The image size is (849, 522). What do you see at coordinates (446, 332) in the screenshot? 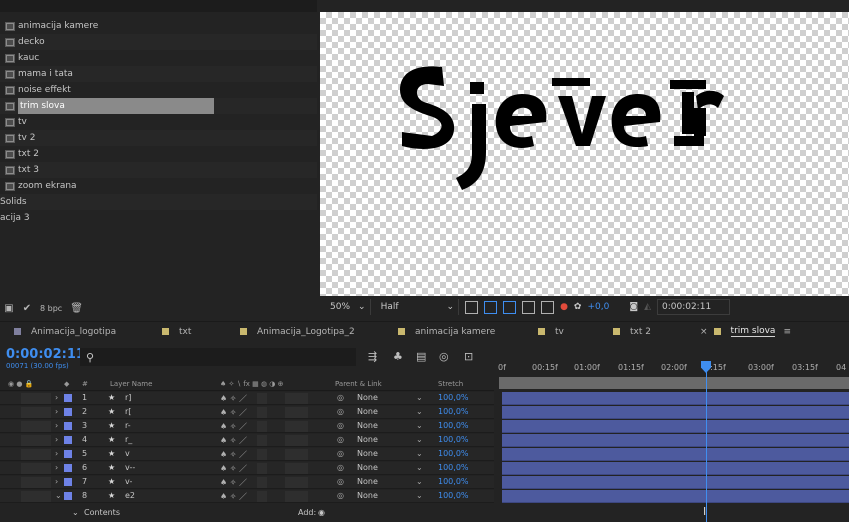
I see `tab-animacija-kamere: animacija kamere` at bounding box center [446, 332].